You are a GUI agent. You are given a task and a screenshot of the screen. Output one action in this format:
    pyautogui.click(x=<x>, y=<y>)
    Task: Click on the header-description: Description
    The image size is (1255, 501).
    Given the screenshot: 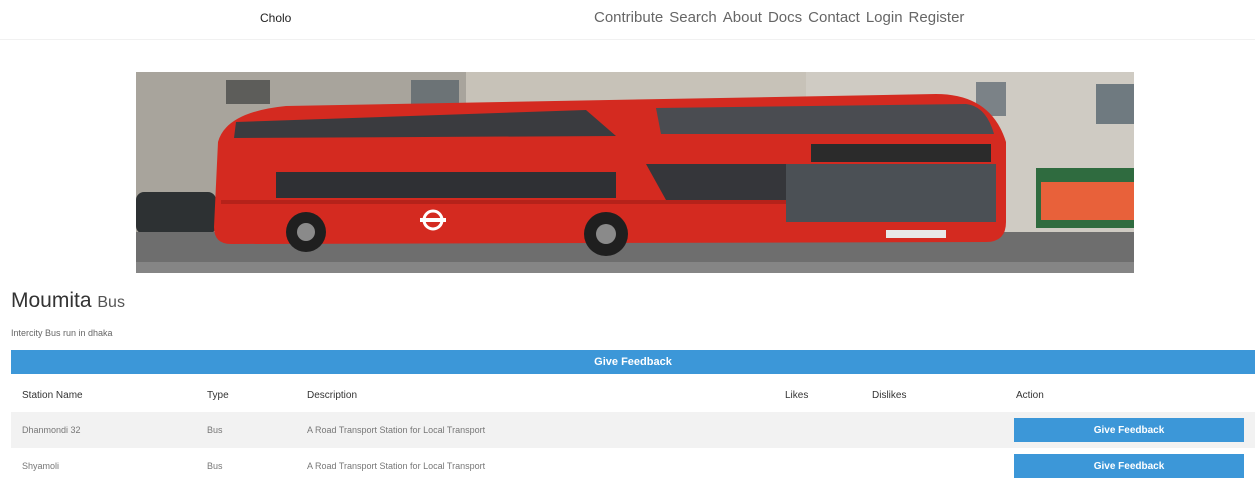 What is the action you would take?
    pyautogui.click(x=332, y=395)
    